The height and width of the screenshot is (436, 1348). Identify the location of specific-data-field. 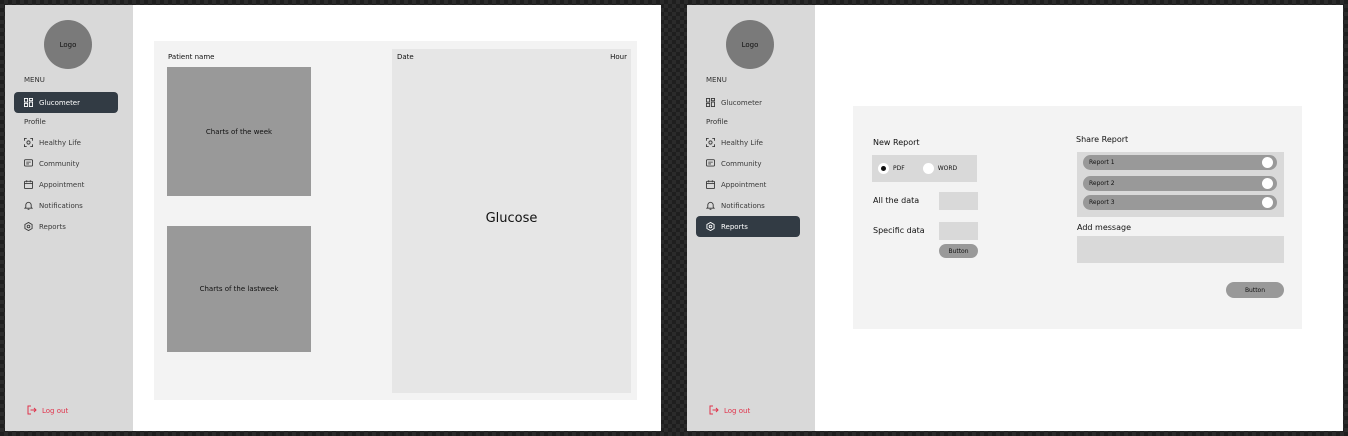
(958, 231).